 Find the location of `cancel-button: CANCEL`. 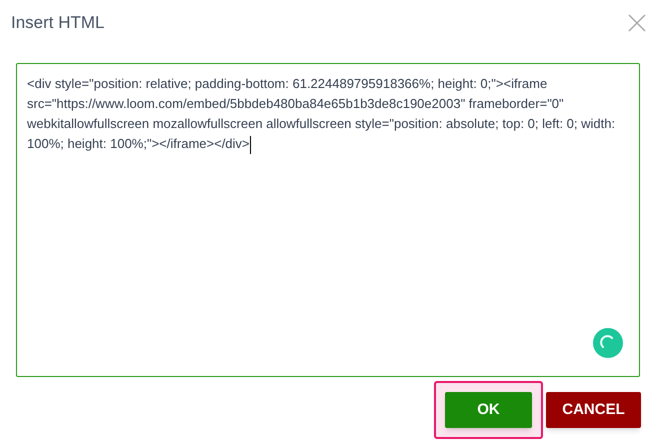

cancel-button: CANCEL is located at coordinates (593, 410).